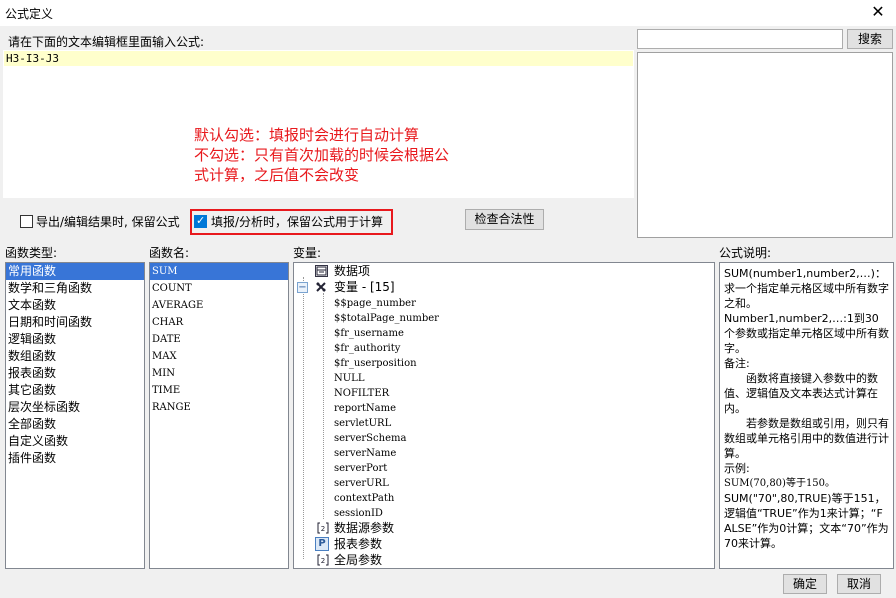 The width and height of the screenshot is (896, 598). What do you see at coordinates (219, 322) in the screenshot?
I see `func-name-item: CHAR` at bounding box center [219, 322].